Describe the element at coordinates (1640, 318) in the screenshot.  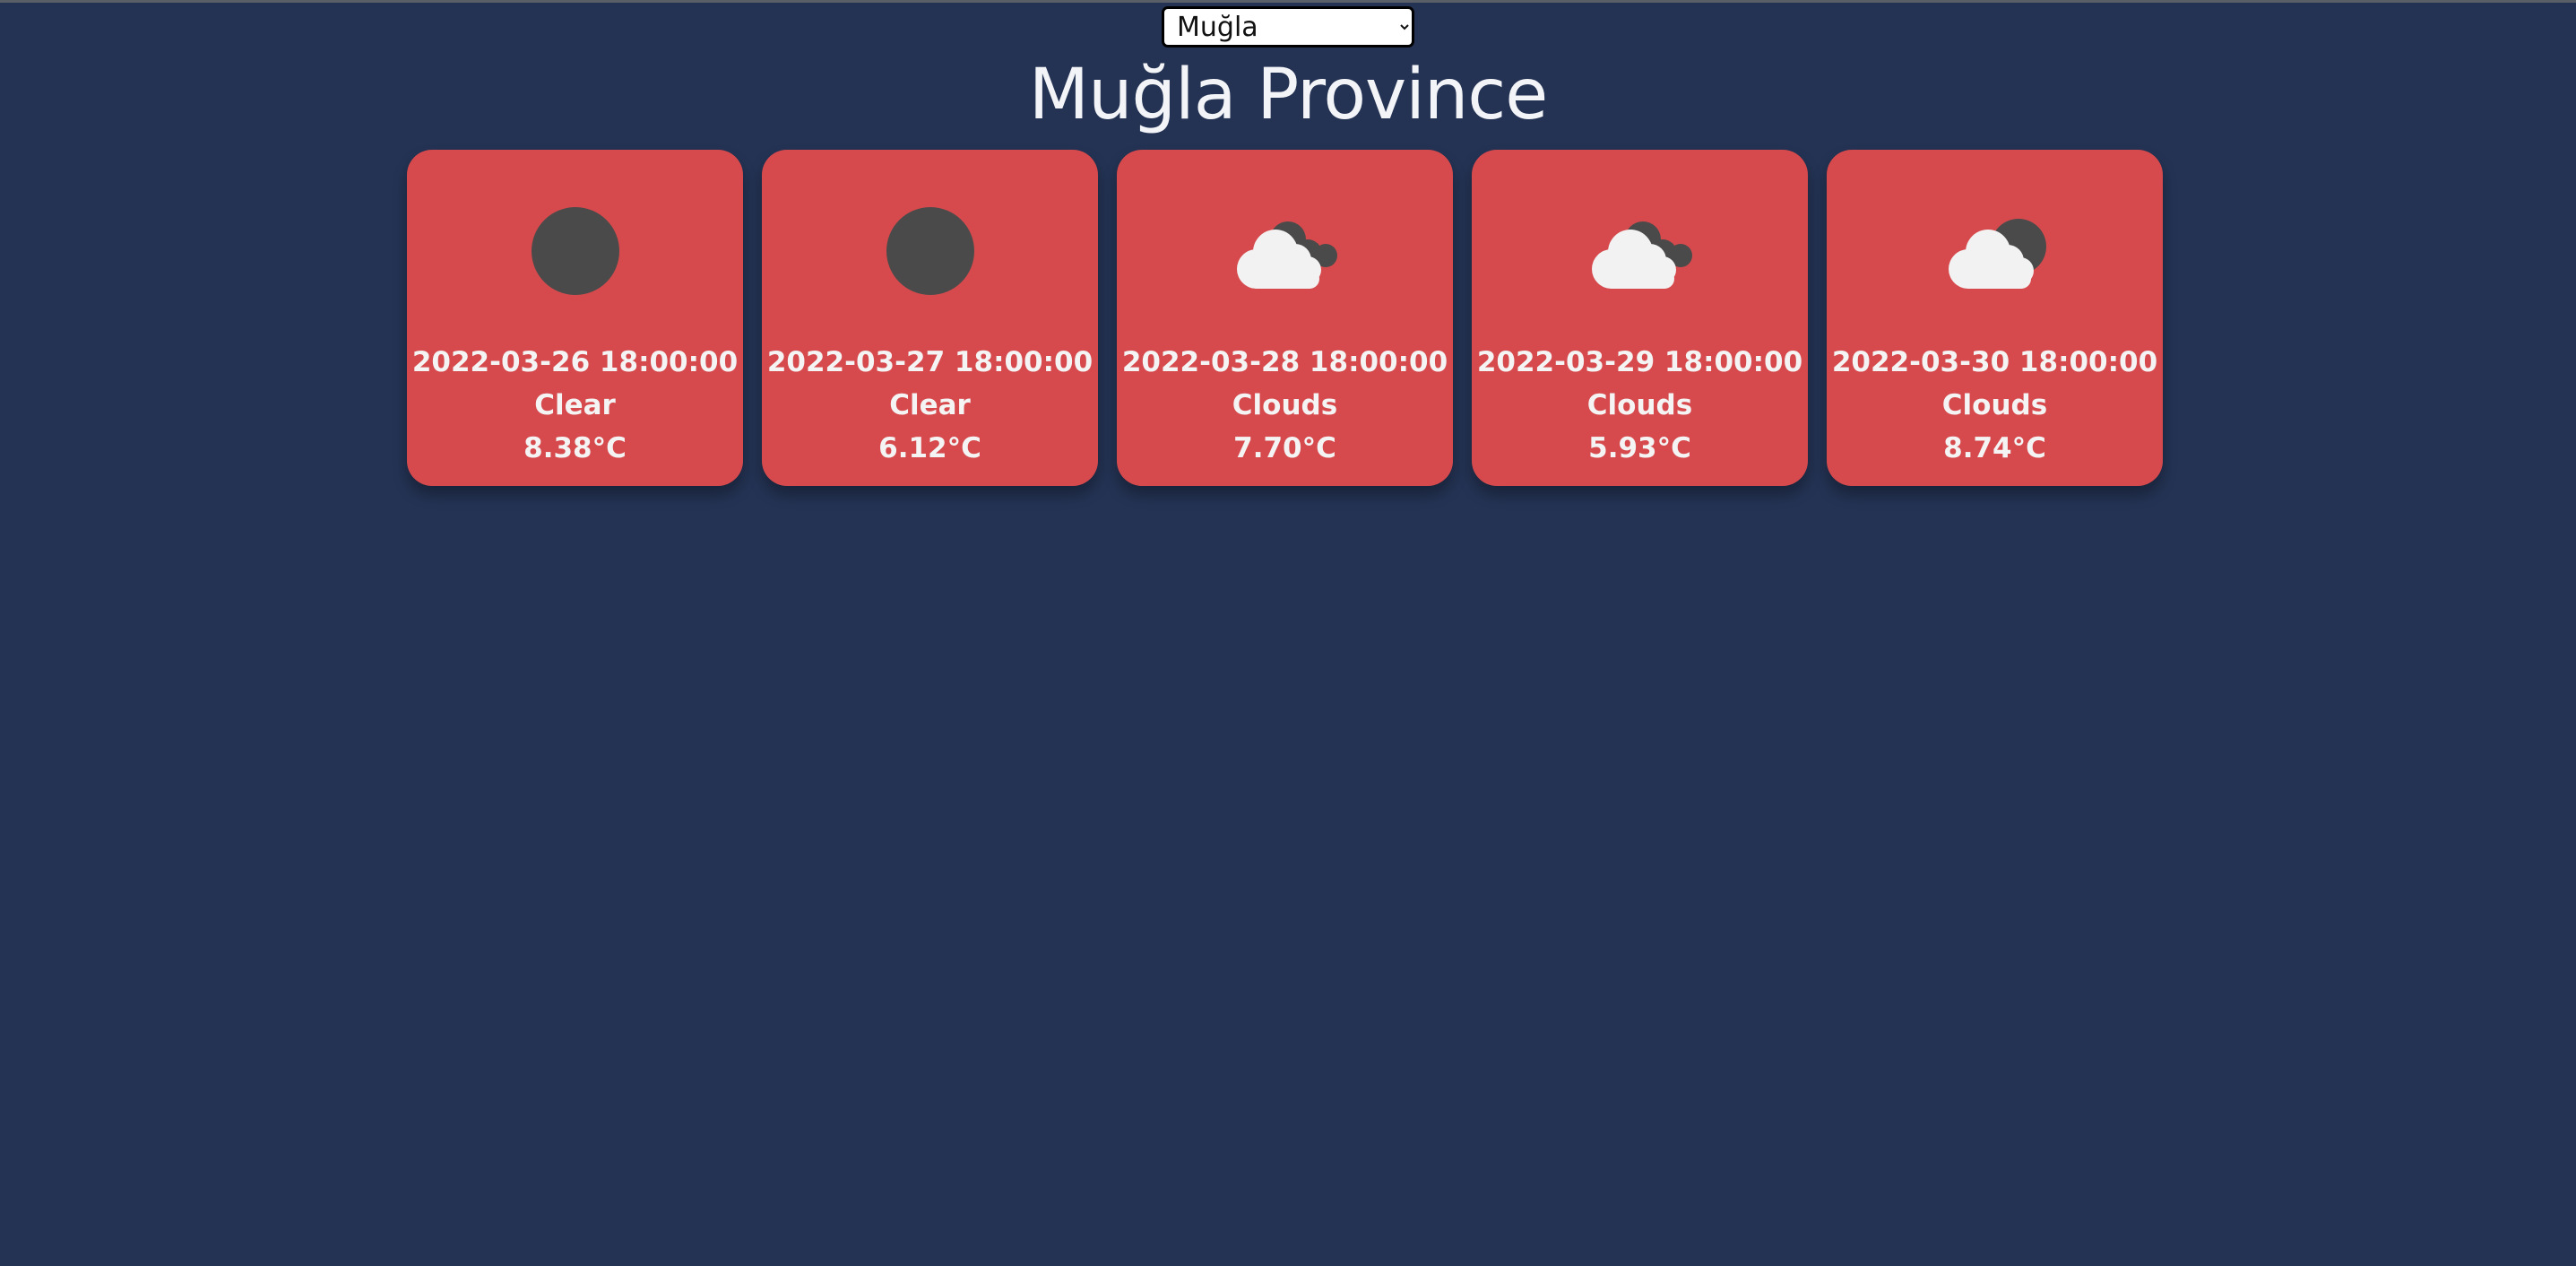
I see `forecast-card: 2022-03-29 18:00:00 Clouds 5.93°C` at that location.